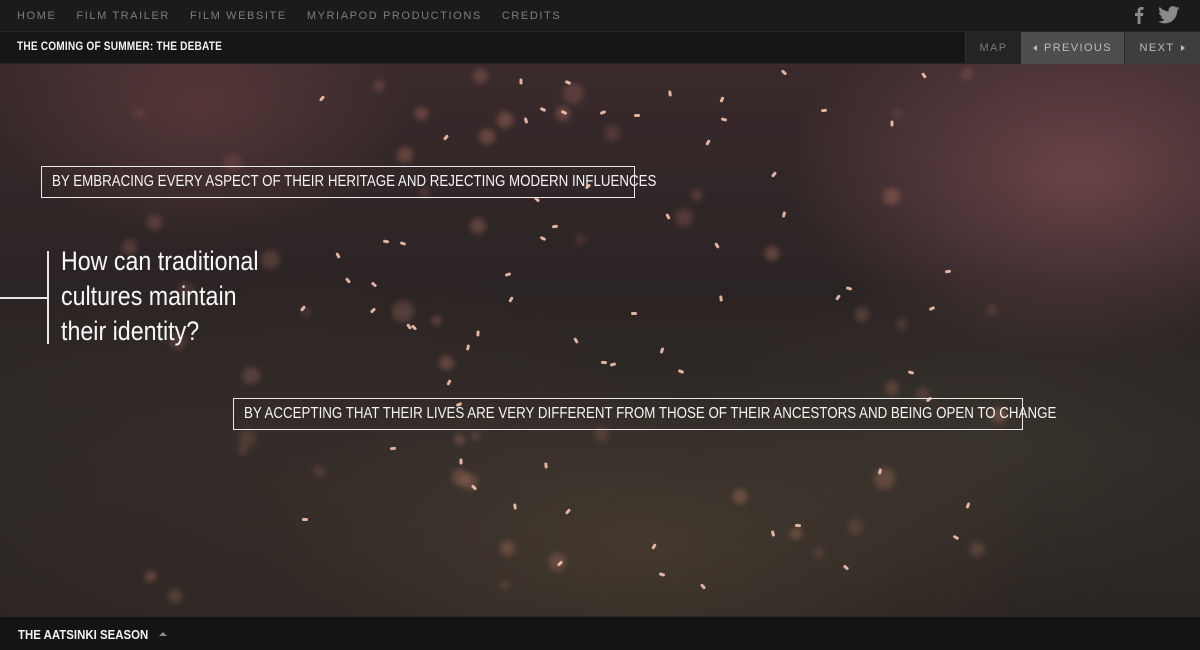 This screenshot has height=650, width=1200. Describe the element at coordinates (1034, 48) in the screenshot. I see `chevron-left-icon` at that location.